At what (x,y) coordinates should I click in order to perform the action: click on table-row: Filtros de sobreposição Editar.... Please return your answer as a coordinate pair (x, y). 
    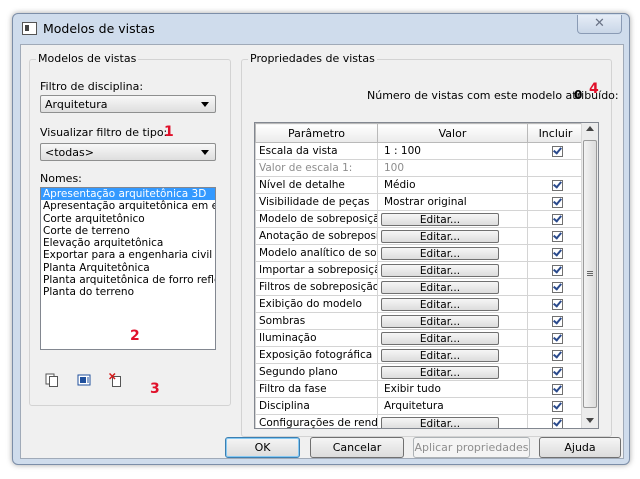
    Looking at the image, I should click on (419, 287).